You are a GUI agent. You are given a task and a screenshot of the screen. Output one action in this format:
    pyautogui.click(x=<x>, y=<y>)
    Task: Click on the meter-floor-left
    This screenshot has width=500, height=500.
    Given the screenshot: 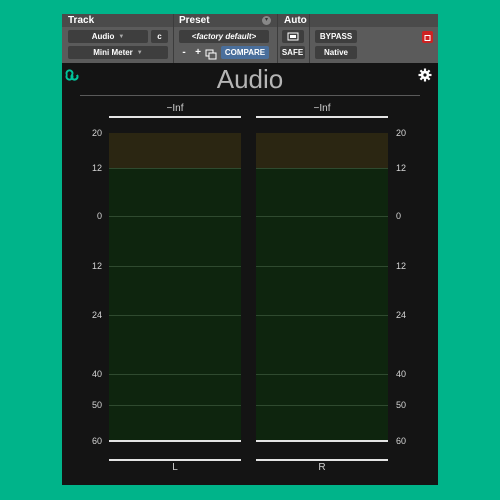 What is the action you would take?
    pyautogui.click(x=175, y=441)
    